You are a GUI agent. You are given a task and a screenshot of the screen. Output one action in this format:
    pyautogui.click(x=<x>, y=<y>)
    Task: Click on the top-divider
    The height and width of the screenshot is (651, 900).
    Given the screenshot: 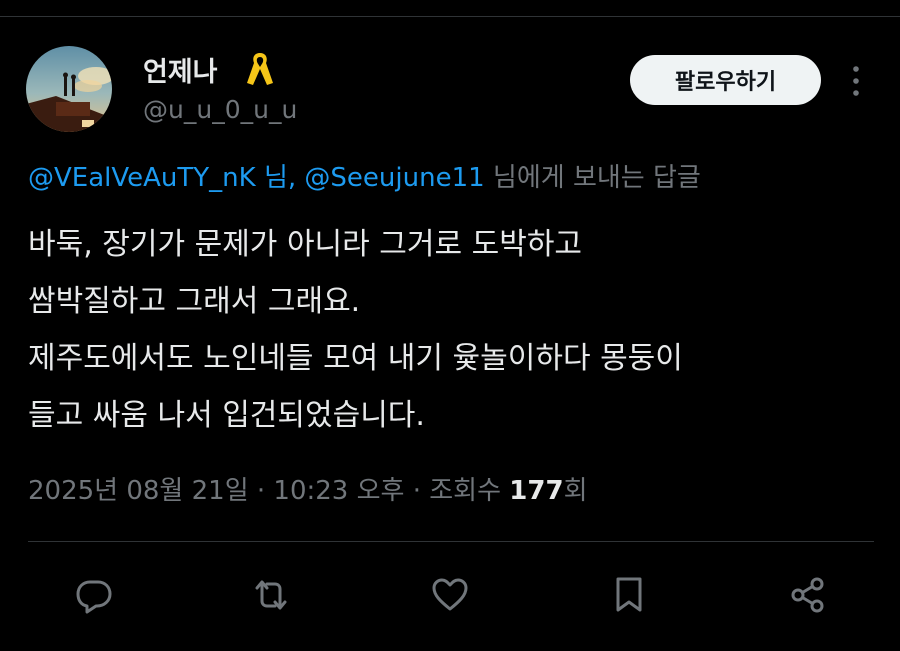 What is the action you would take?
    pyautogui.click(x=450, y=16)
    